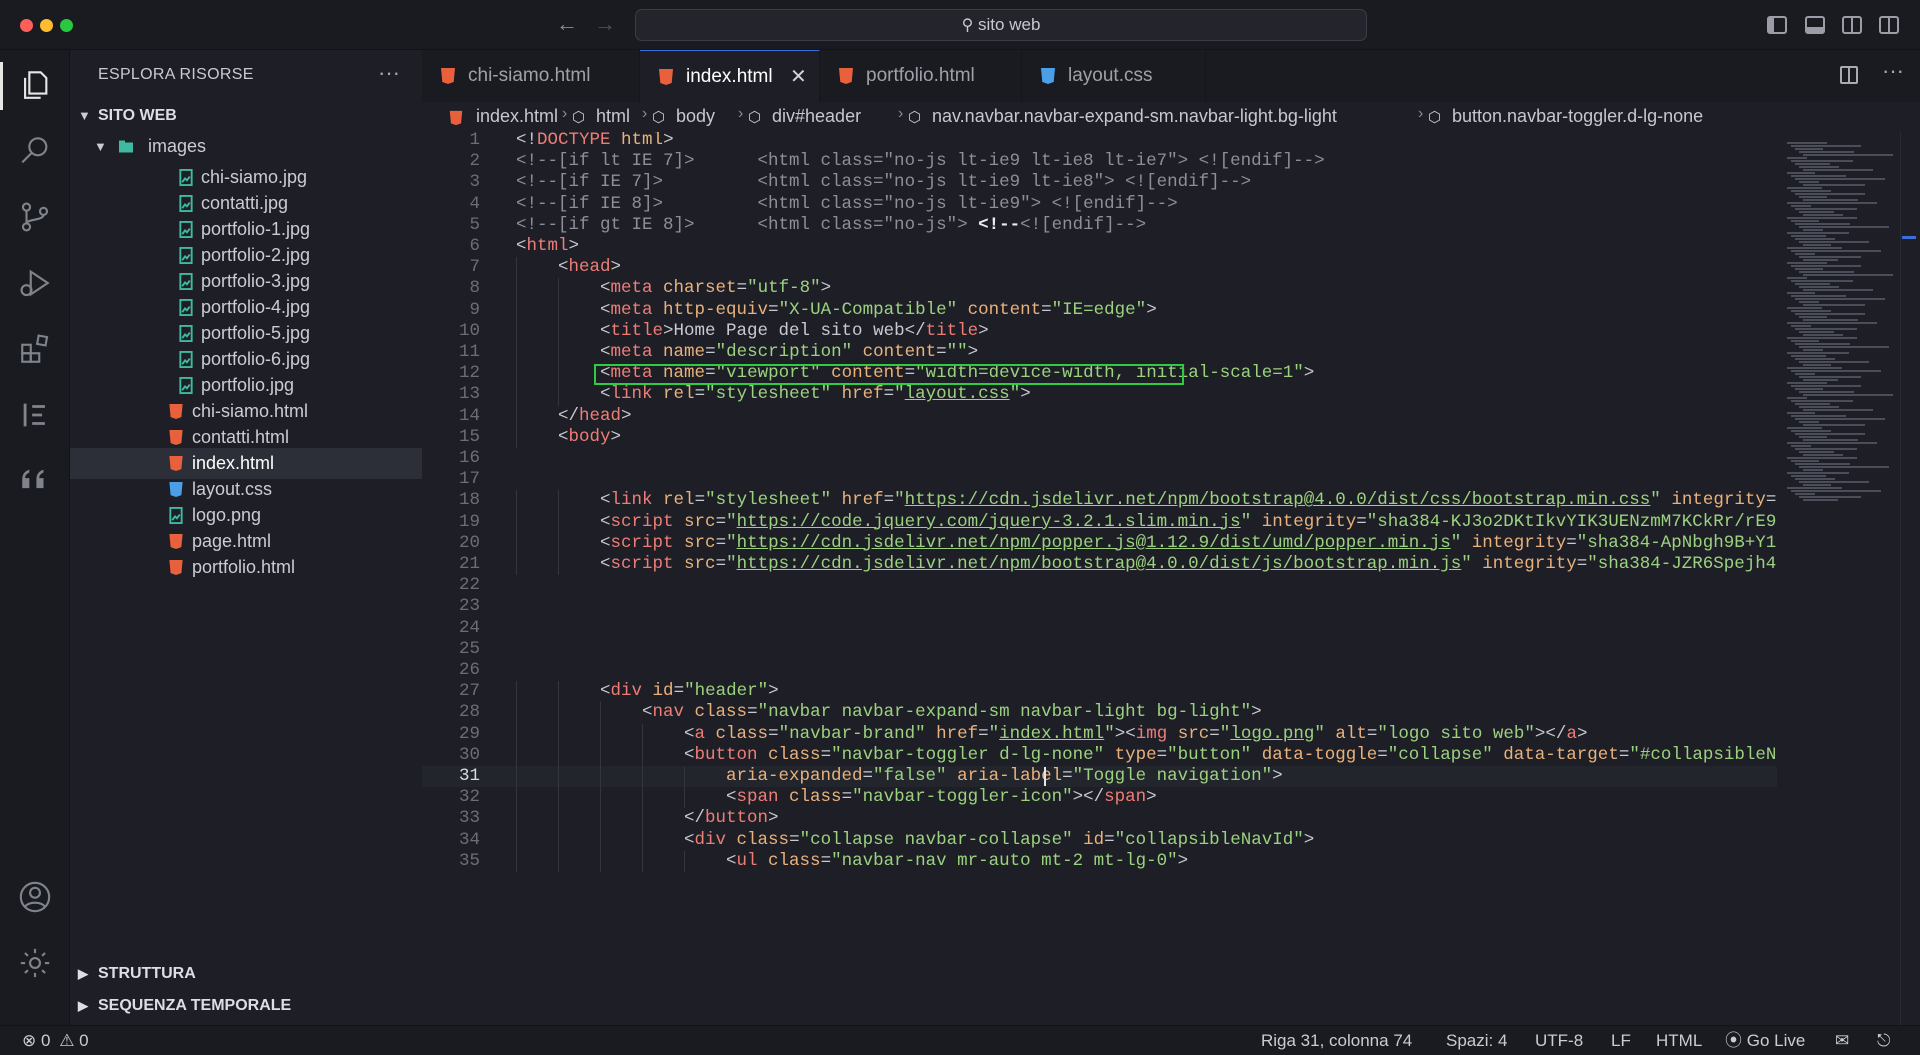 The height and width of the screenshot is (1055, 1920). I want to click on eol-setting: LF, so click(1621, 1041).